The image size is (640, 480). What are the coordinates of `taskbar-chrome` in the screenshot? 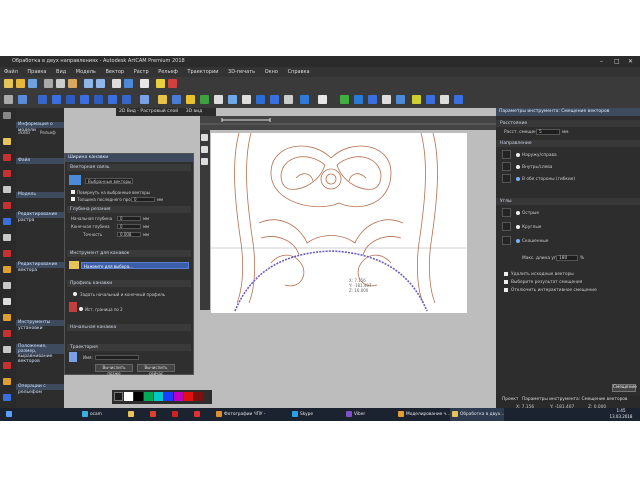 It's located at (153, 414).